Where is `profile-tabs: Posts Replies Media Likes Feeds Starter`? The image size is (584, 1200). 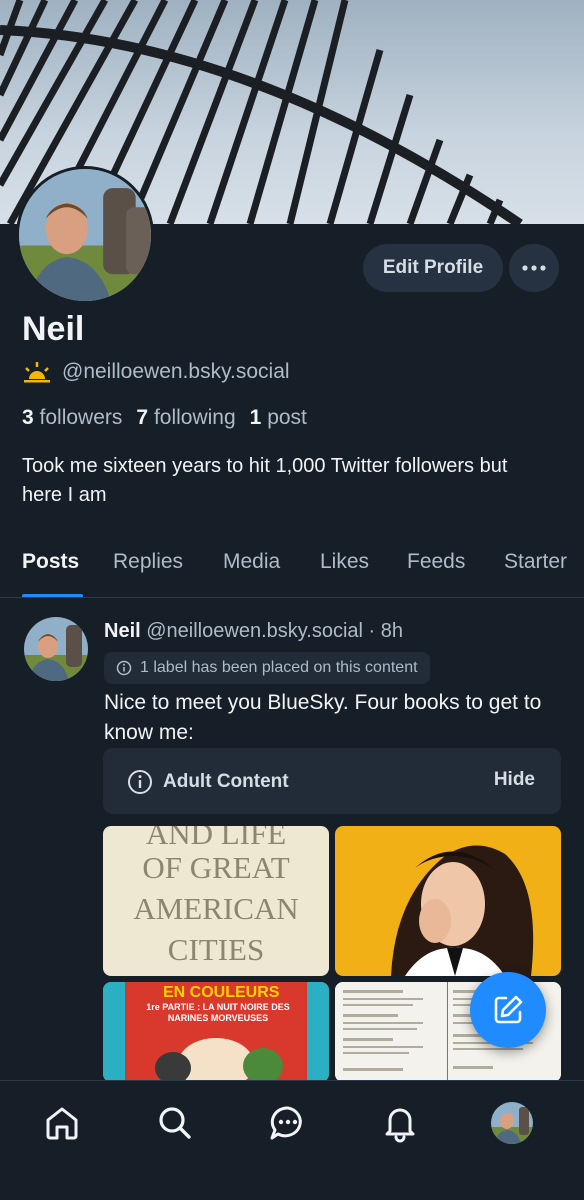 profile-tabs: Posts Replies Media Likes Feeds Starter is located at coordinates (292, 569).